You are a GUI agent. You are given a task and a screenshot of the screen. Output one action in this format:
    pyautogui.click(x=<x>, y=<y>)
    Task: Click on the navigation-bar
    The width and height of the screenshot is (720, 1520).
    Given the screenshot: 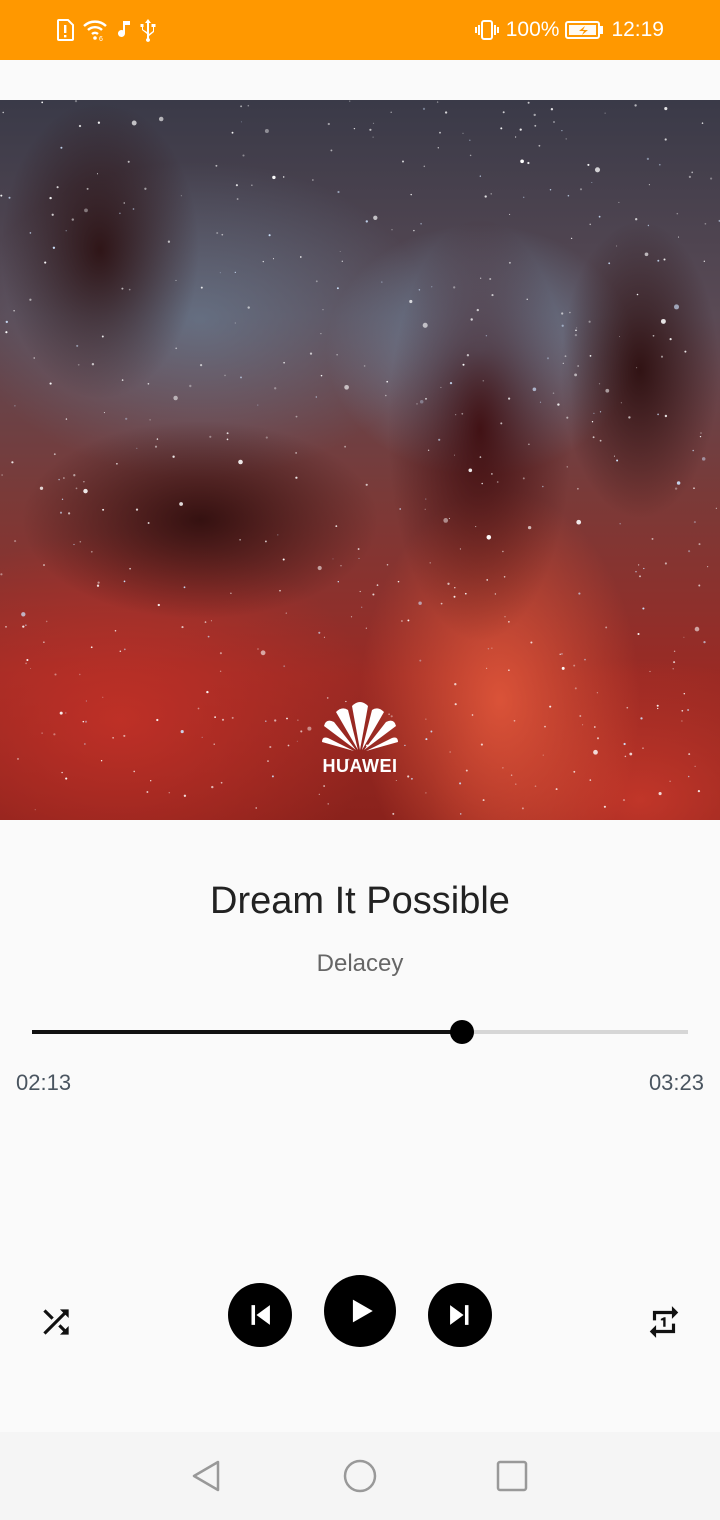 What is the action you would take?
    pyautogui.click(x=360, y=1476)
    